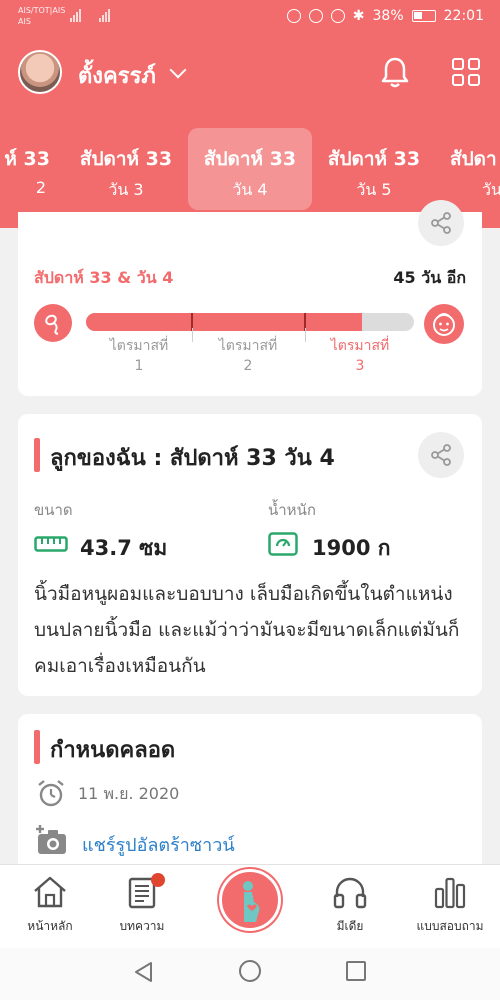 The width and height of the screenshot is (500, 1000). Describe the element at coordinates (192, 458) in the screenshot. I see `baby-card-title: ลูกของฉัน : สัปดาห์ 33 วัน 4` at that location.